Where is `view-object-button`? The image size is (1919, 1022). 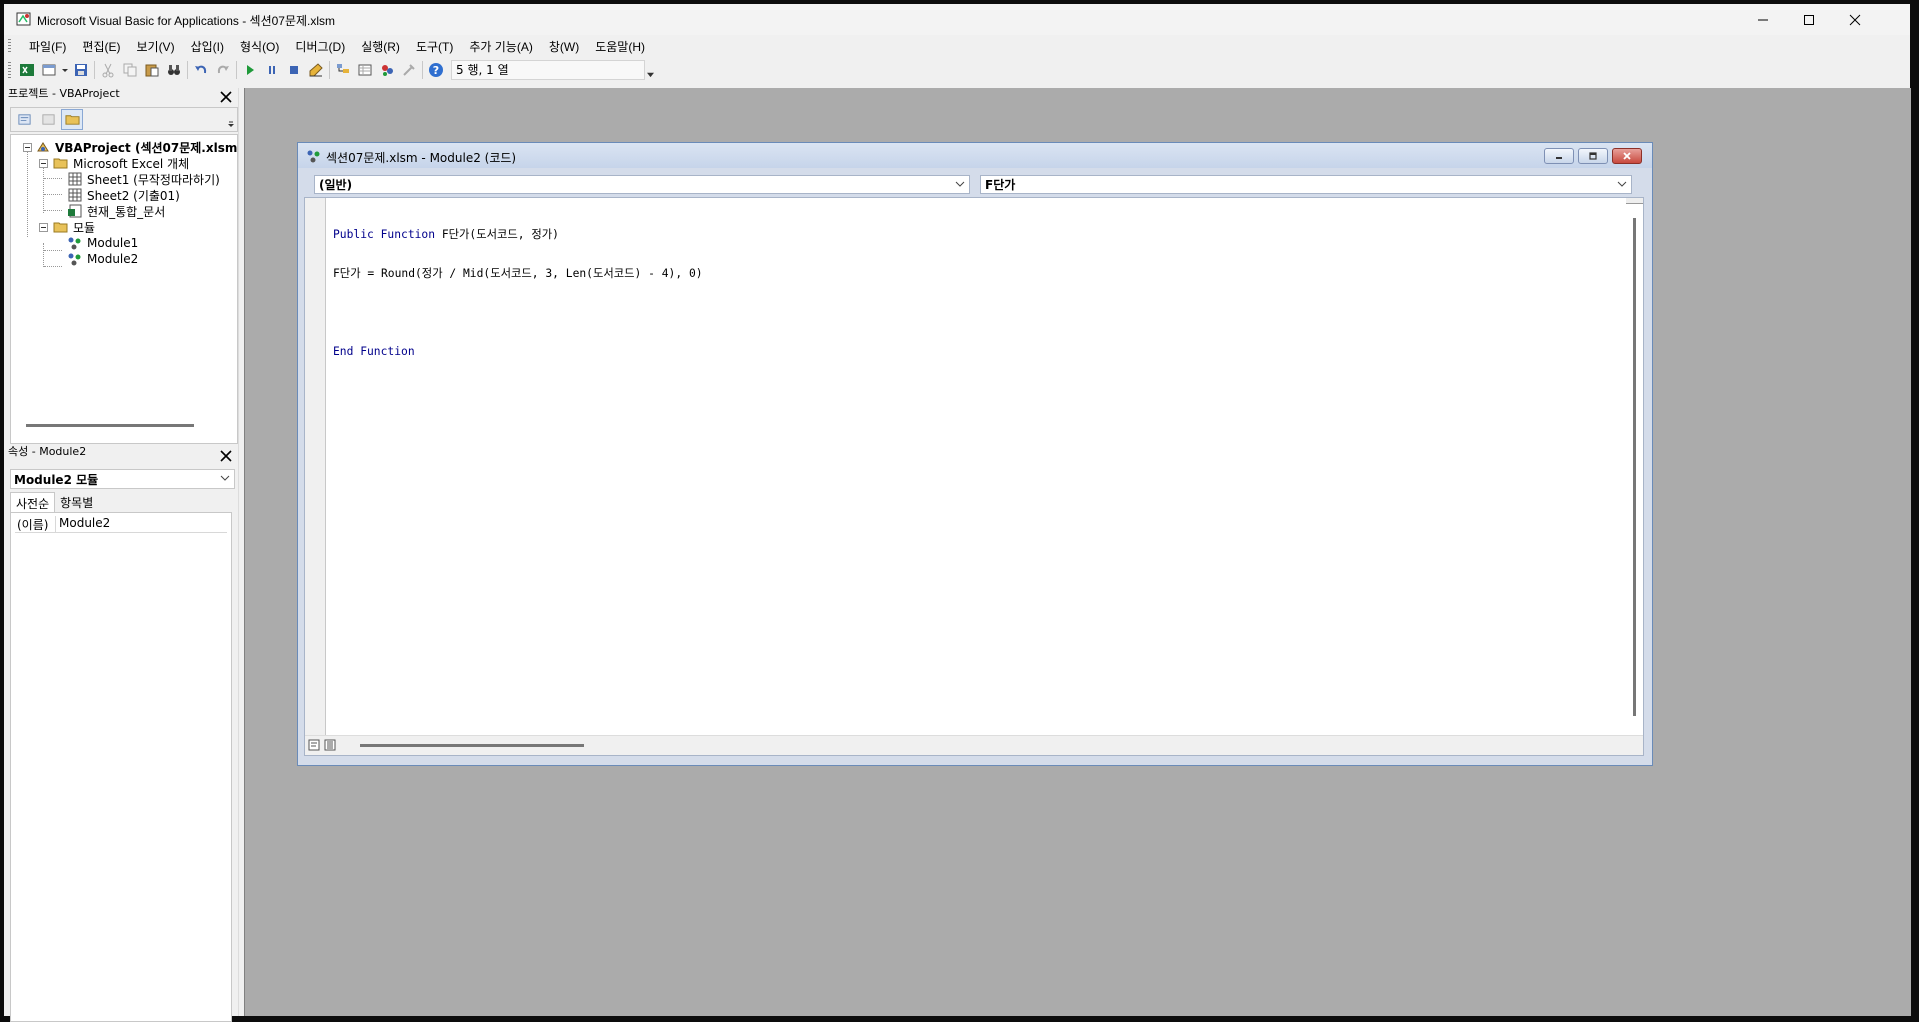
view-object-button is located at coordinates (48, 119).